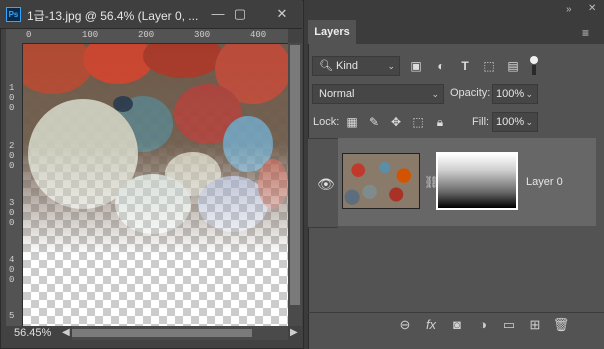 The width and height of the screenshot is (604, 349). What do you see at coordinates (440, 122) in the screenshot?
I see `lock-all-icon: 🔒︎` at bounding box center [440, 122].